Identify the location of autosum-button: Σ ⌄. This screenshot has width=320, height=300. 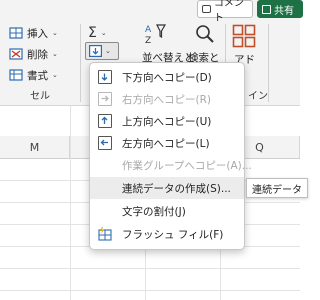
(97, 33).